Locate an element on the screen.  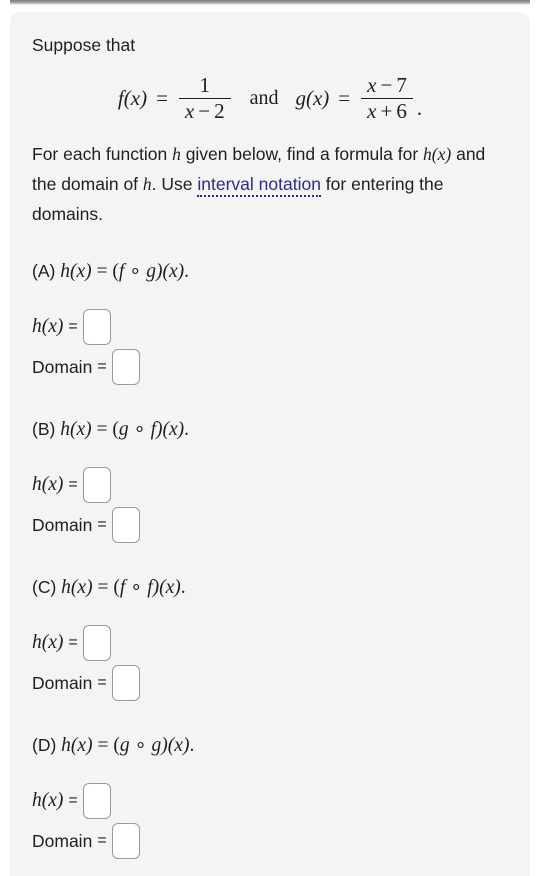
part-b-label: (B) is located at coordinates (44, 429).